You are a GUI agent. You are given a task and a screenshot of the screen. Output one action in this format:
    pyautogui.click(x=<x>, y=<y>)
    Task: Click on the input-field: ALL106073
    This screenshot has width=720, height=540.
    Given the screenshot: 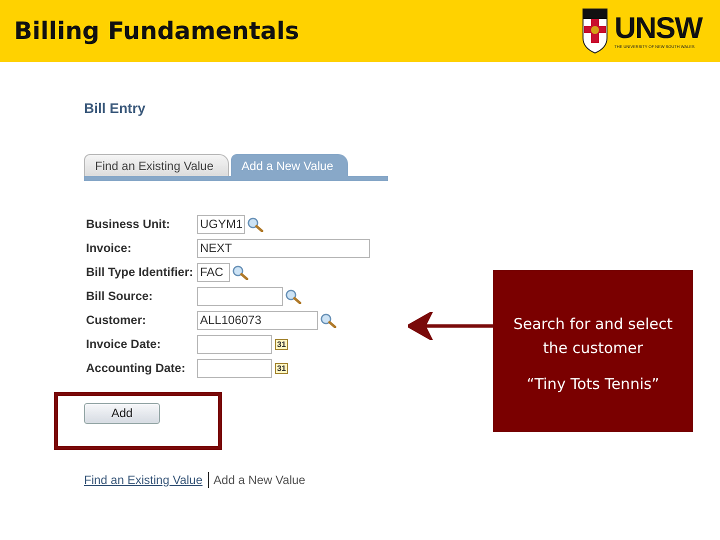 What is the action you would take?
    pyautogui.click(x=257, y=320)
    